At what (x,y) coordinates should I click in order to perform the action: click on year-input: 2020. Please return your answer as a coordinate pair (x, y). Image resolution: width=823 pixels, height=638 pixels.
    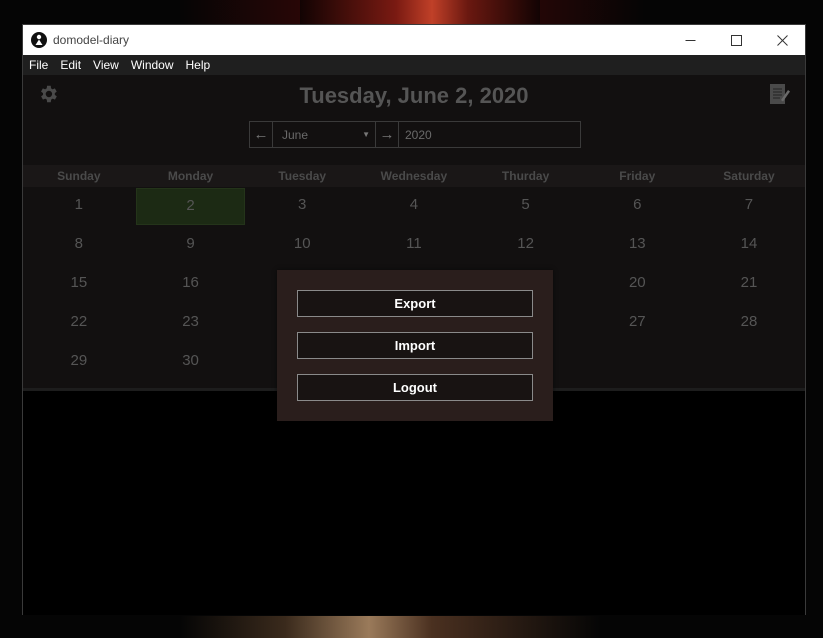
    Looking at the image, I should click on (490, 134).